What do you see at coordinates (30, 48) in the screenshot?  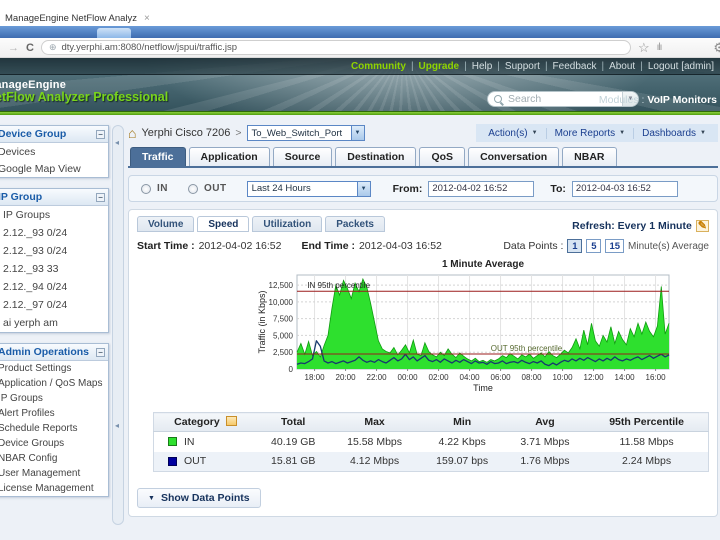 I see `reload-icon: C` at bounding box center [30, 48].